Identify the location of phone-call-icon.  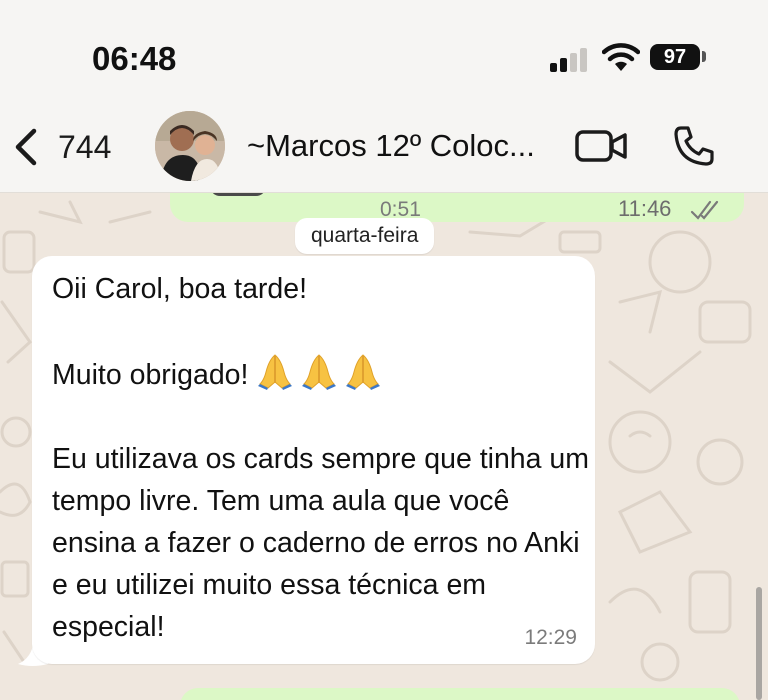
(694, 146).